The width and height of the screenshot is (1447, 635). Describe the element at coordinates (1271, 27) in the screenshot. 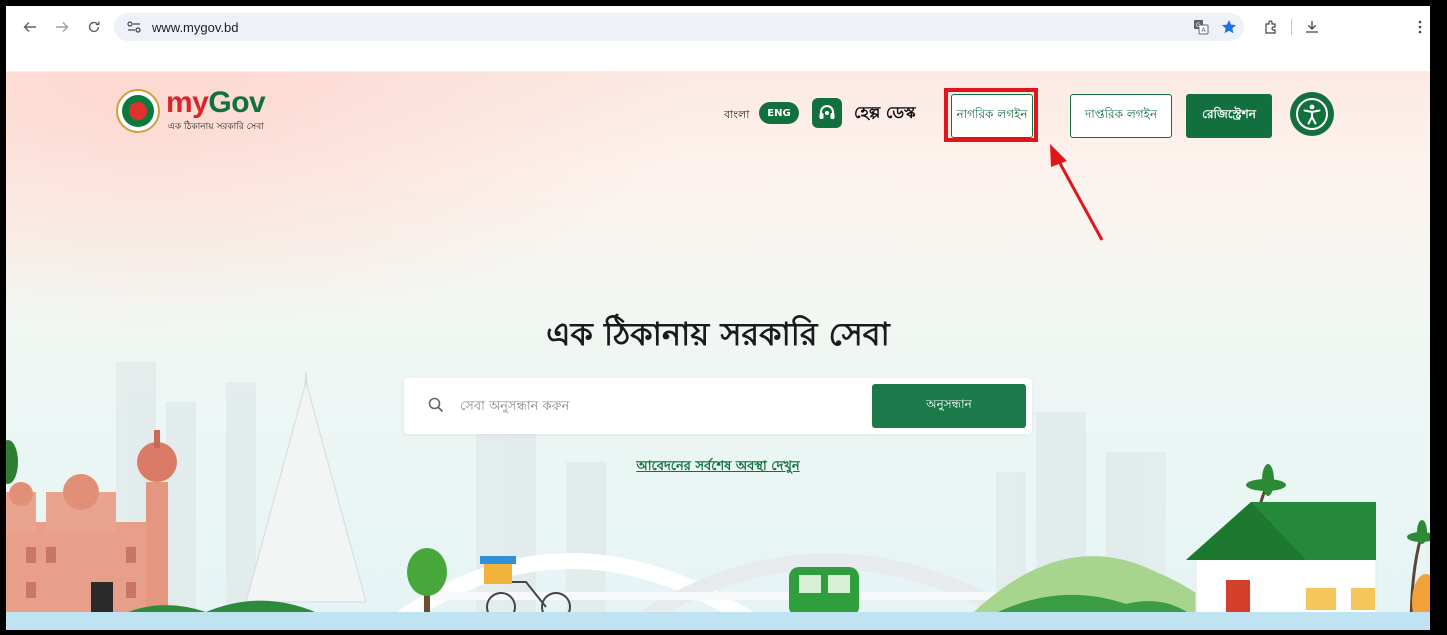

I see `extensions-icon` at that location.